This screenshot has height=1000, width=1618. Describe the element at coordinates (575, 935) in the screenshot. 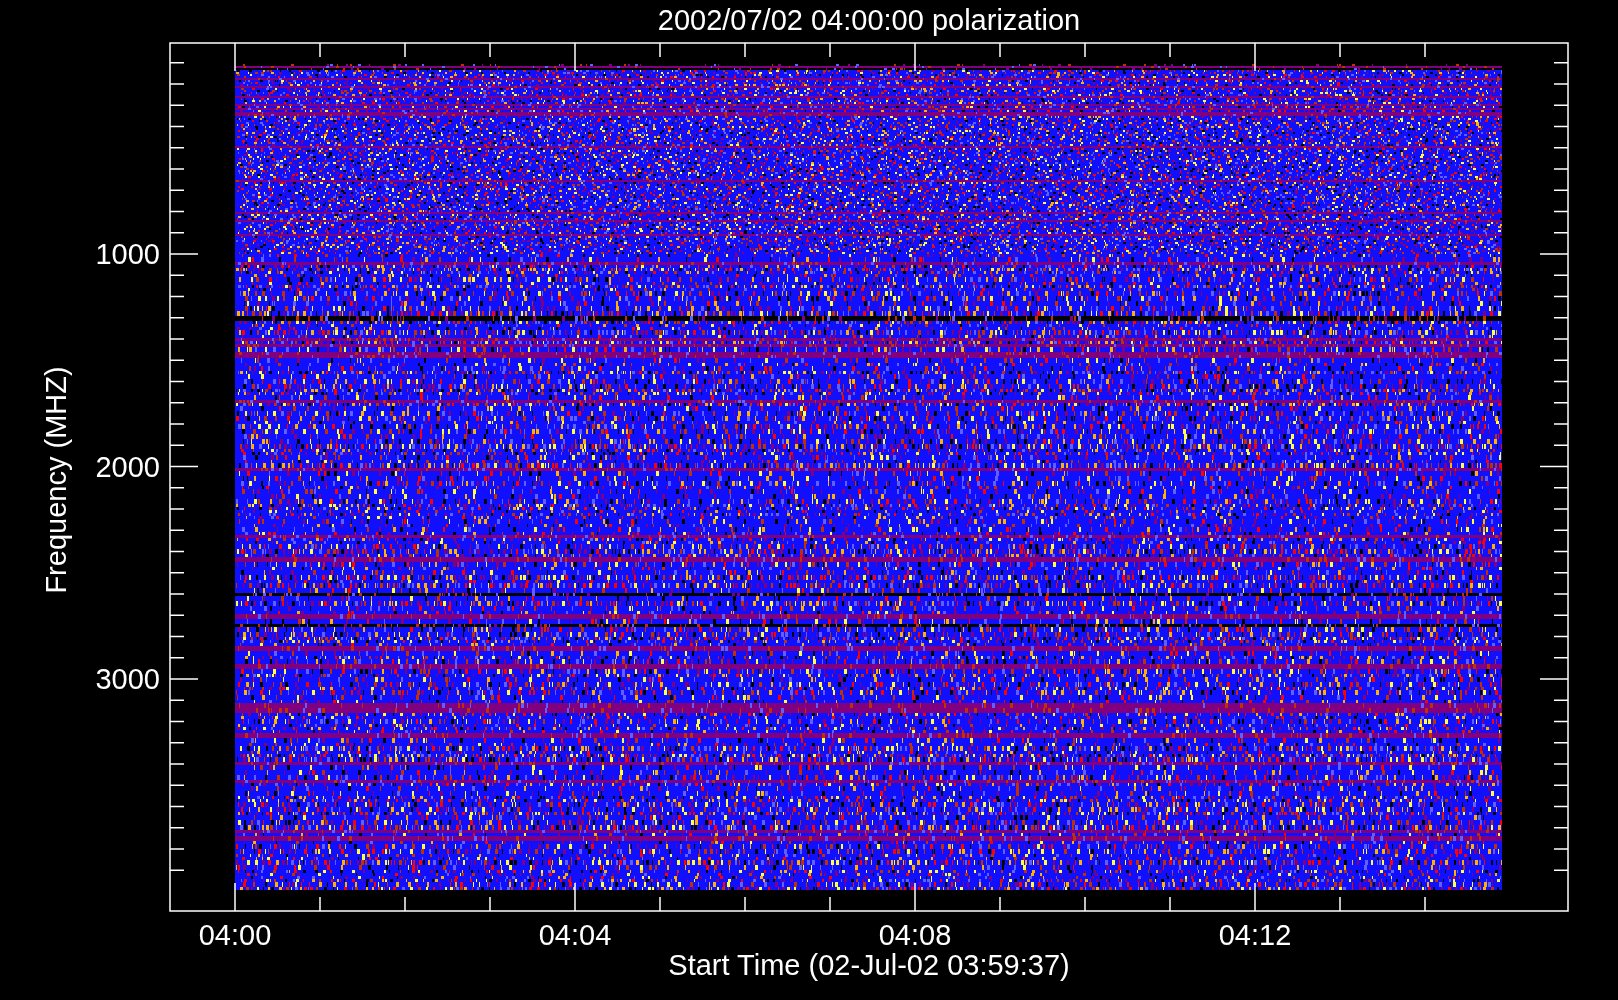

I see `x-tick-label: 04:04` at that location.